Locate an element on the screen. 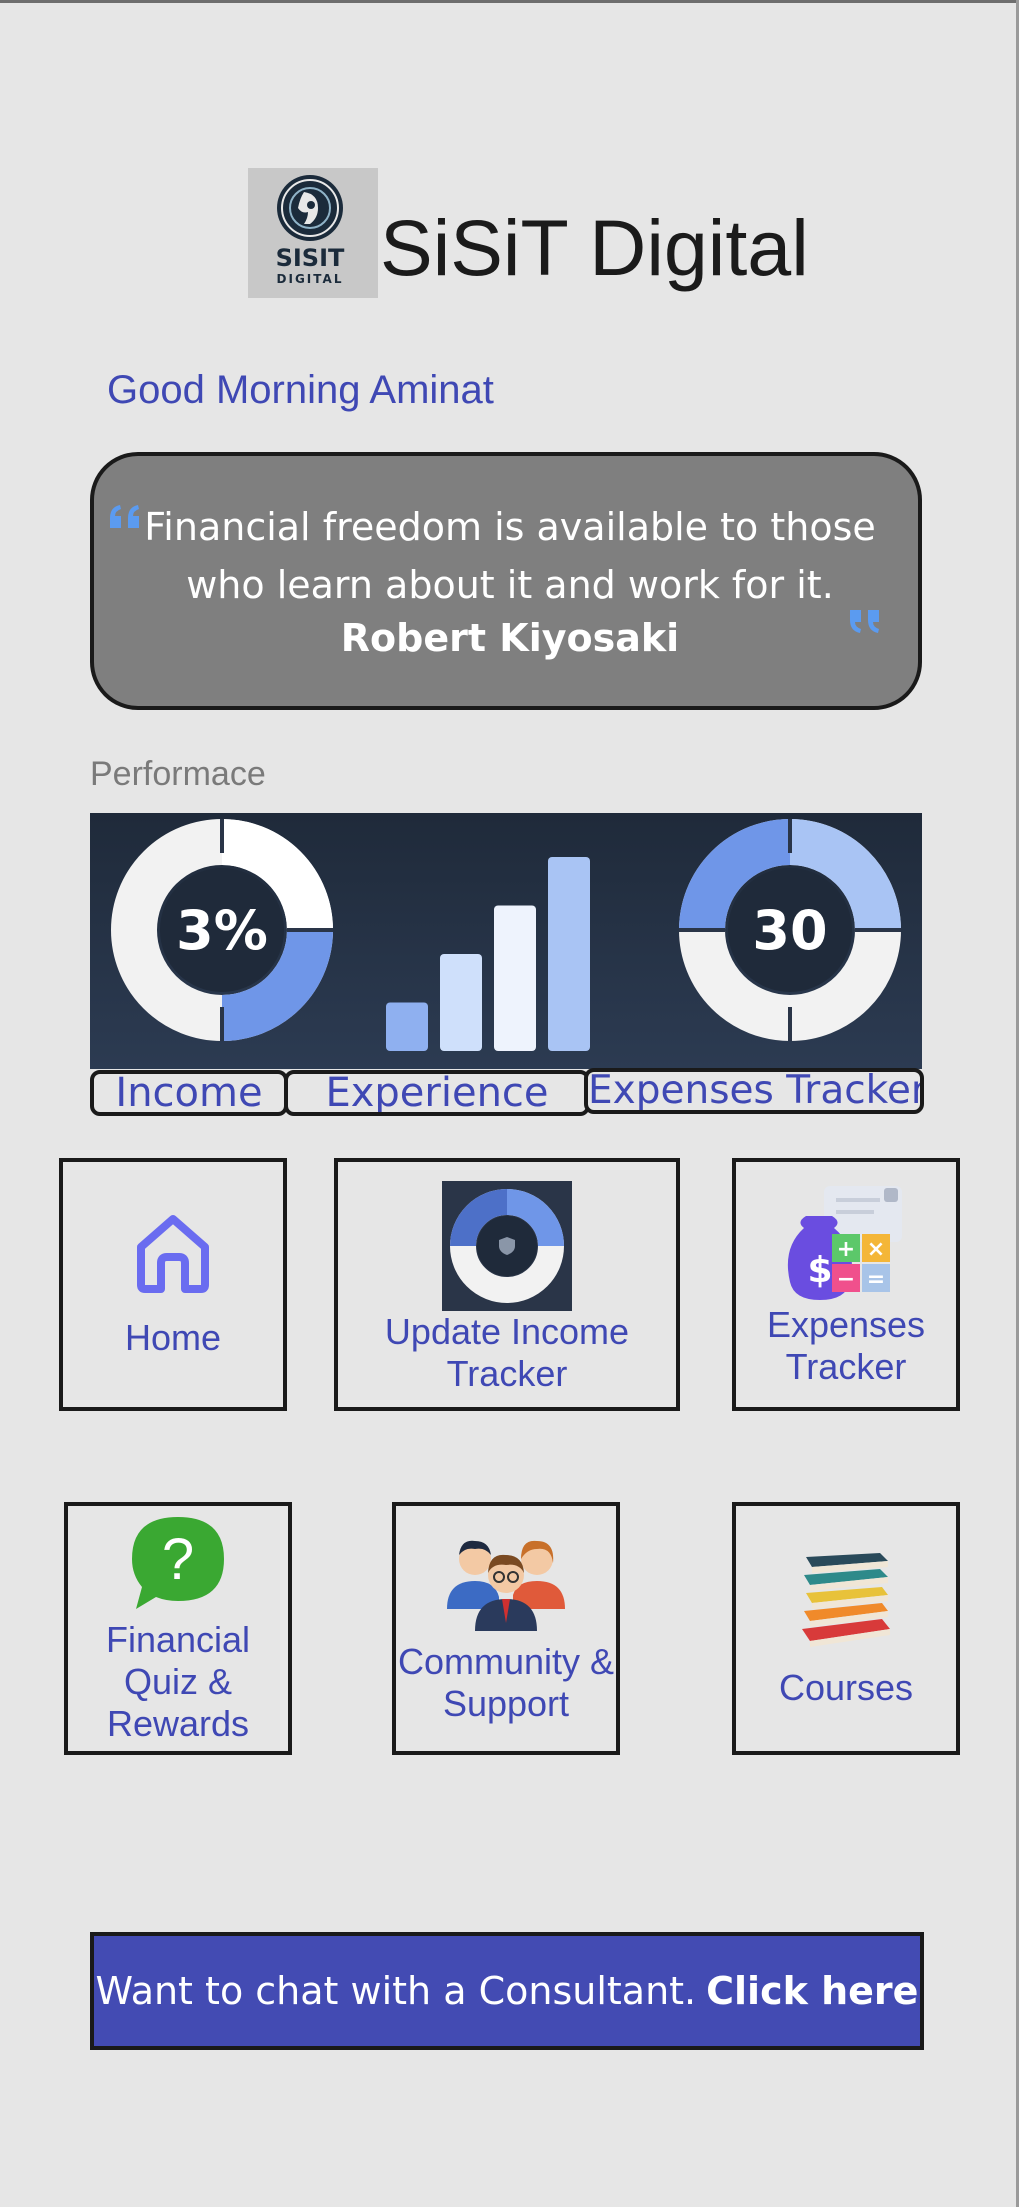  logo-icon: SISIT DIGITAL is located at coordinates (310, 230).